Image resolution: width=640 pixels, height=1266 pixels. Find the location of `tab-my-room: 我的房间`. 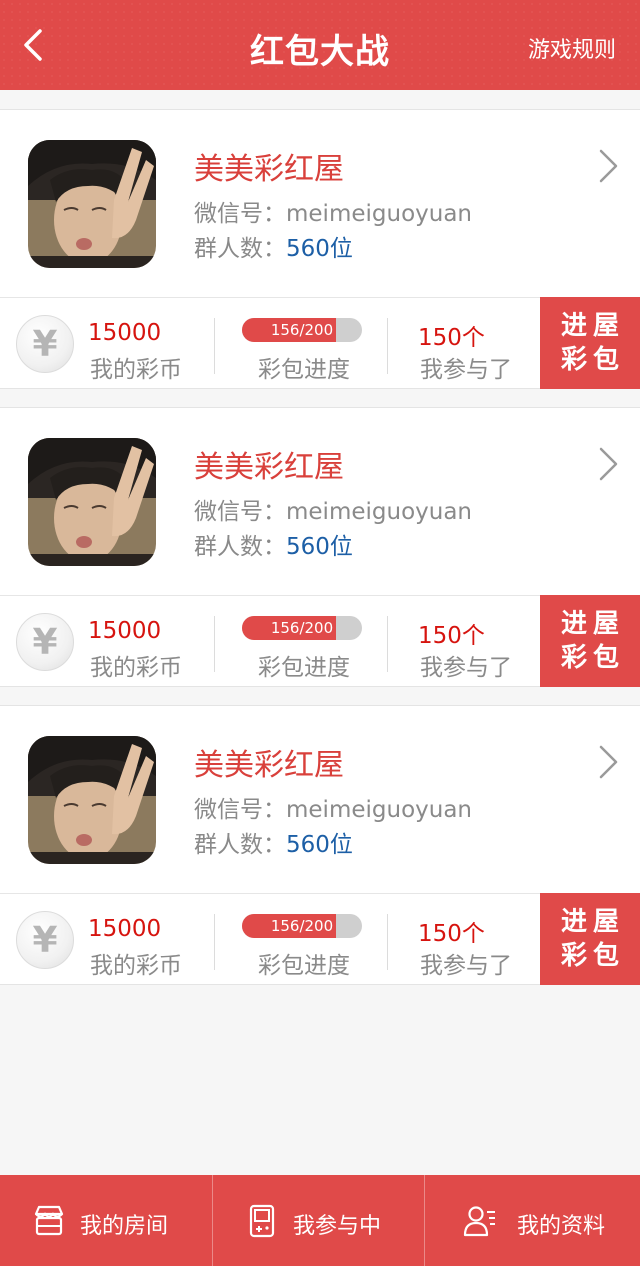

tab-my-room: 我的房间 is located at coordinates (106, 1220).